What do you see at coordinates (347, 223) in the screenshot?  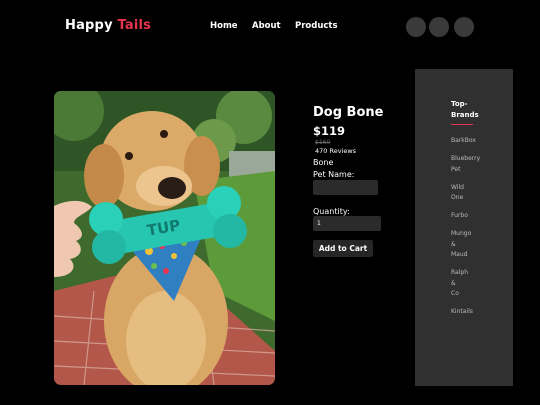 I see `quantity-input` at bounding box center [347, 223].